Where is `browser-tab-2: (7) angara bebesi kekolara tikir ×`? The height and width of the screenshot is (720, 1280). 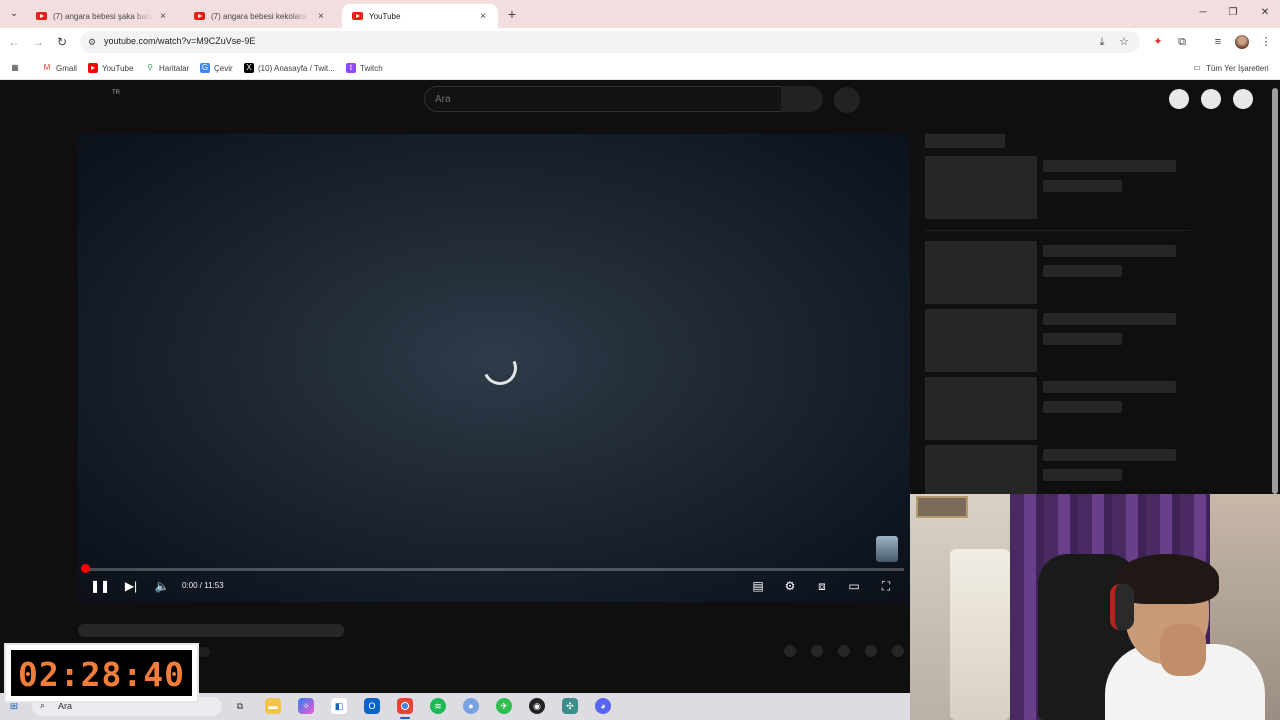
browser-tab-2: (7) angara bebesi kekolara tikir × is located at coordinates (260, 16).